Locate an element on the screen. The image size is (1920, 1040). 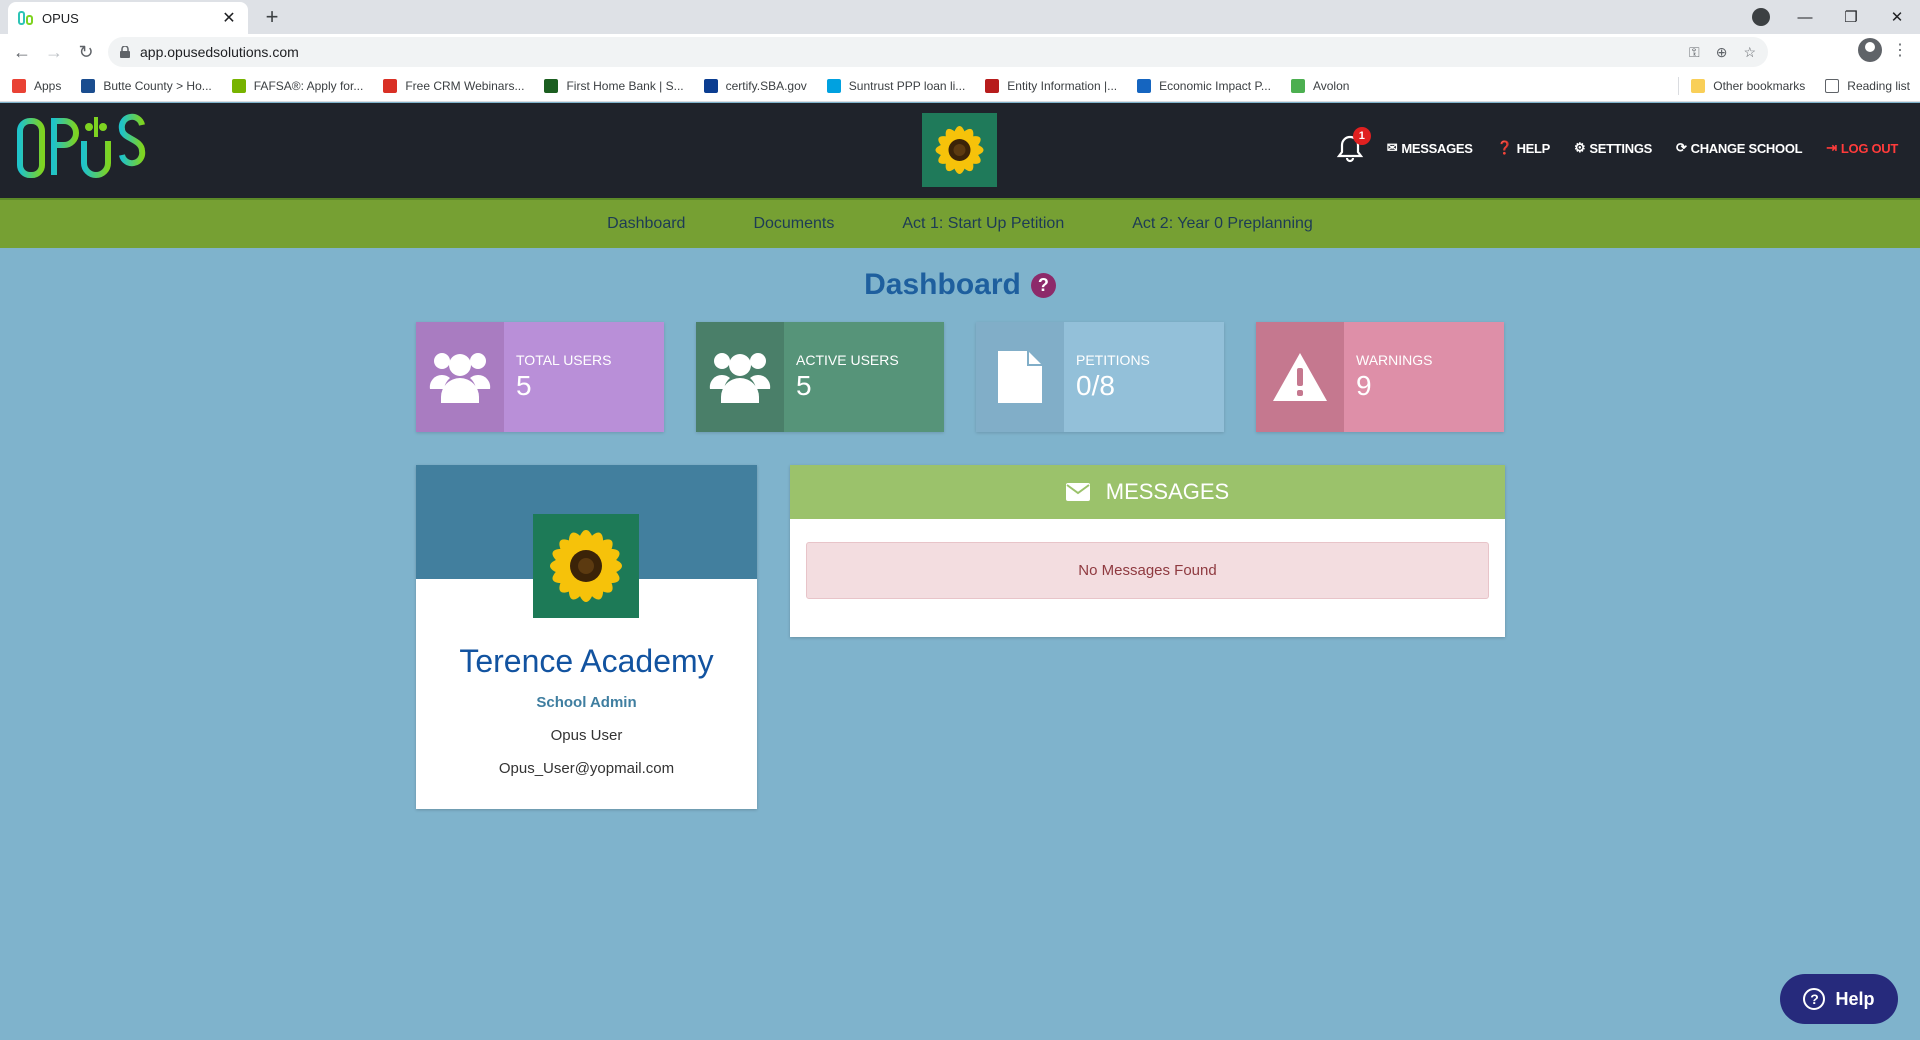
stat-card-active-users: ACTIVE USERS 5 is located at coordinates (820, 377).